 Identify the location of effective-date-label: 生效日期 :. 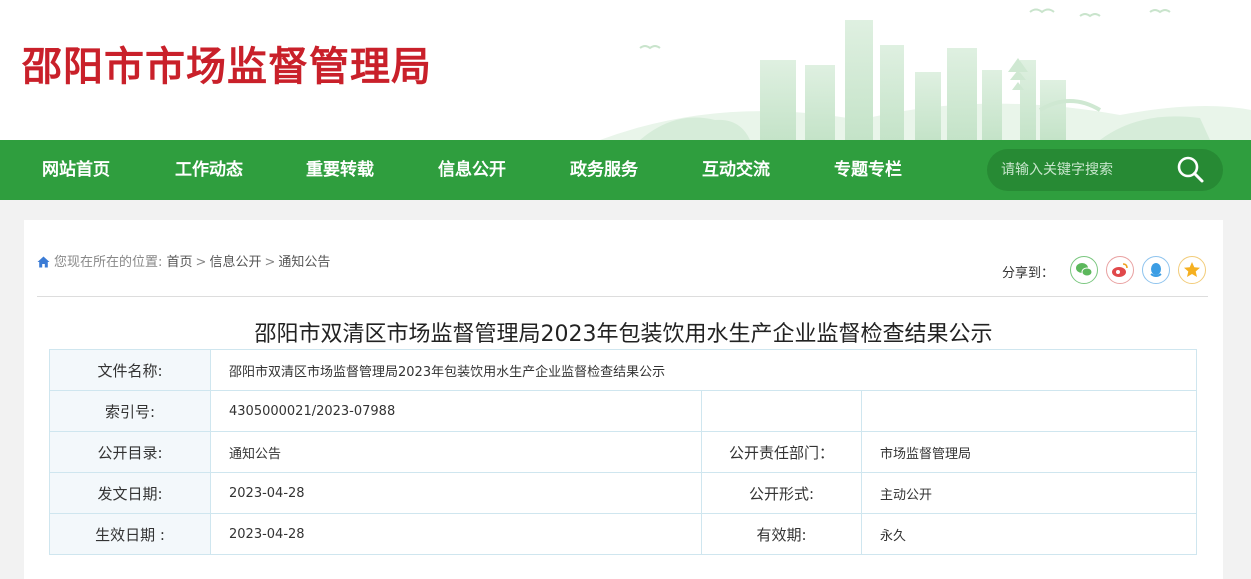
(130, 534).